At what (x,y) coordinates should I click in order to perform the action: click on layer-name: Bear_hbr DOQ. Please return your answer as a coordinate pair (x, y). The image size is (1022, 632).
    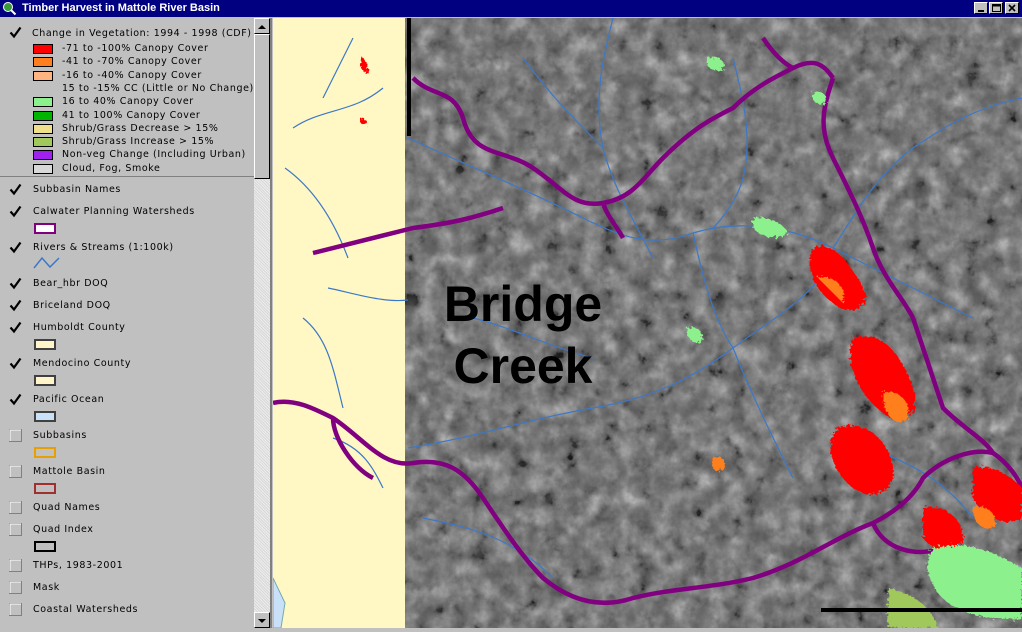
    Looking at the image, I should click on (70, 283).